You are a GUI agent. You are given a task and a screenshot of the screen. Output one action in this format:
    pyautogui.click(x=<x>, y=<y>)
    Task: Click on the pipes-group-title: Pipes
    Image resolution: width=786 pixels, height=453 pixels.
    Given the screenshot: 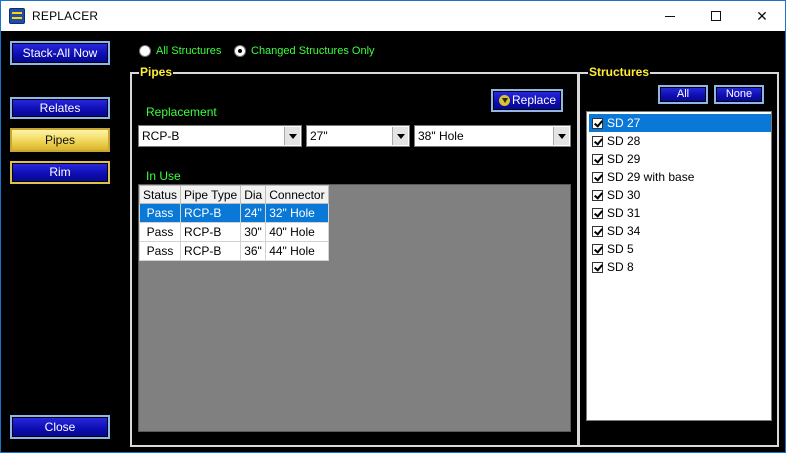 What is the action you would take?
    pyautogui.click(x=156, y=72)
    